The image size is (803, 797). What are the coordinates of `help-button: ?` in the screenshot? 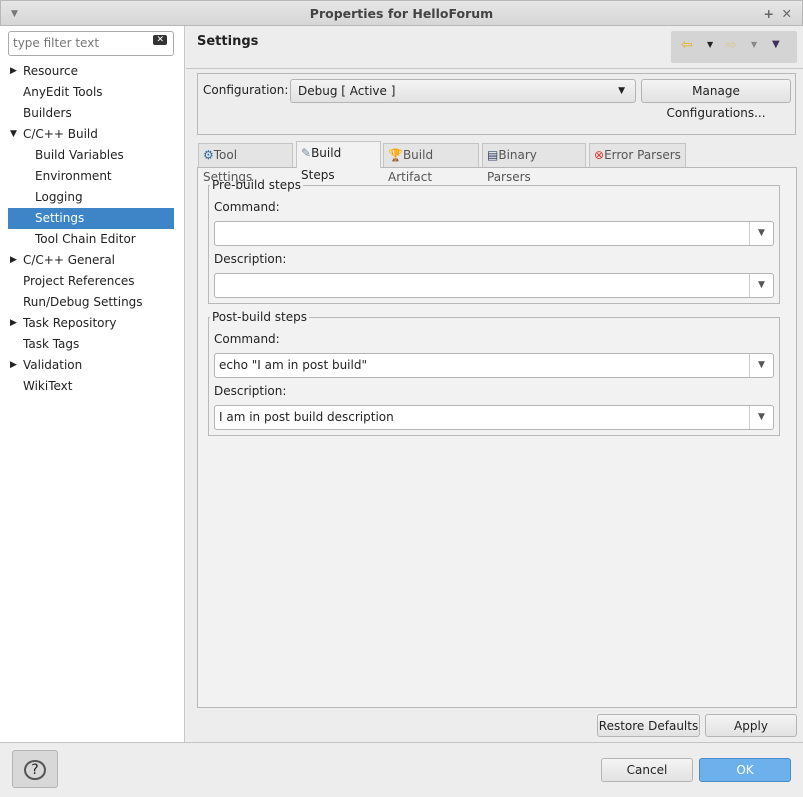 It's located at (35, 769).